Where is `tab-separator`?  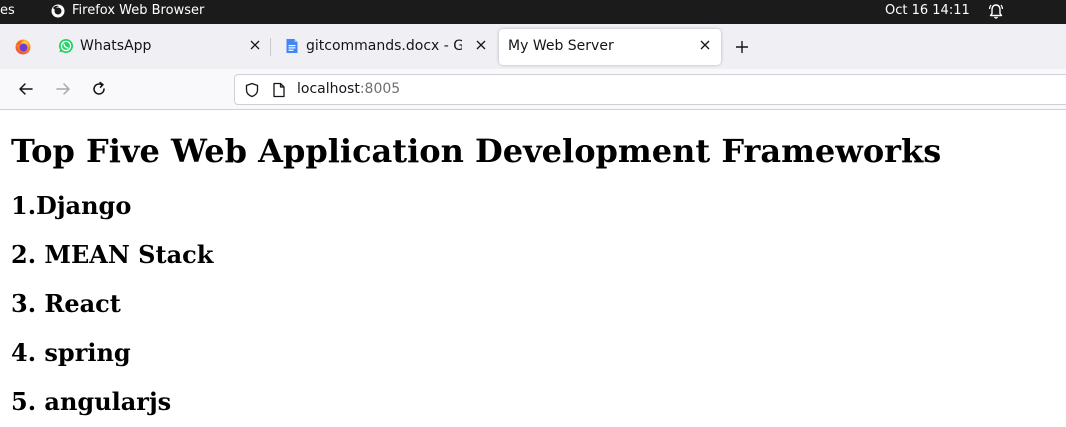
tab-separator is located at coordinates (270, 47).